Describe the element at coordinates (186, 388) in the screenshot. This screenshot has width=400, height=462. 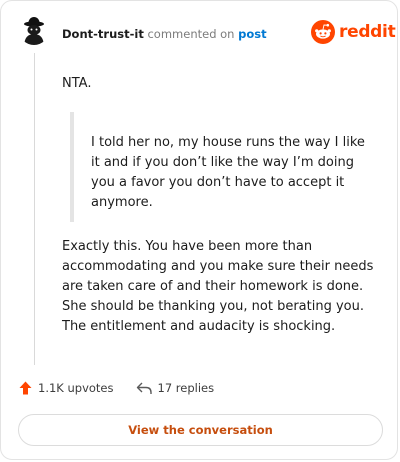
I see `reply-count: 17 replies` at that location.